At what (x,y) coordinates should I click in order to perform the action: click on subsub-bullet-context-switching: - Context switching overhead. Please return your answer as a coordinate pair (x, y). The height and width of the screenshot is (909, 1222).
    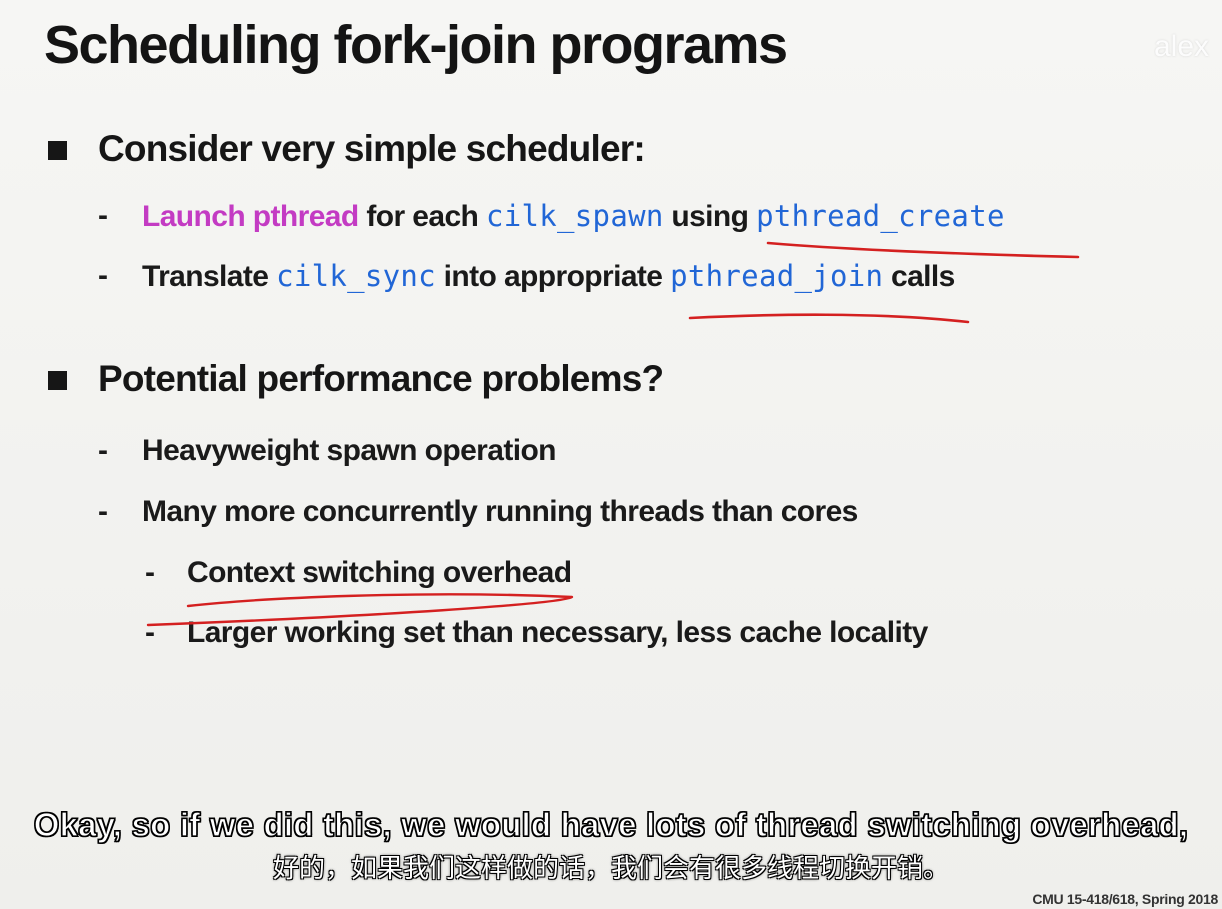
    Looking at the image, I should click on (358, 573).